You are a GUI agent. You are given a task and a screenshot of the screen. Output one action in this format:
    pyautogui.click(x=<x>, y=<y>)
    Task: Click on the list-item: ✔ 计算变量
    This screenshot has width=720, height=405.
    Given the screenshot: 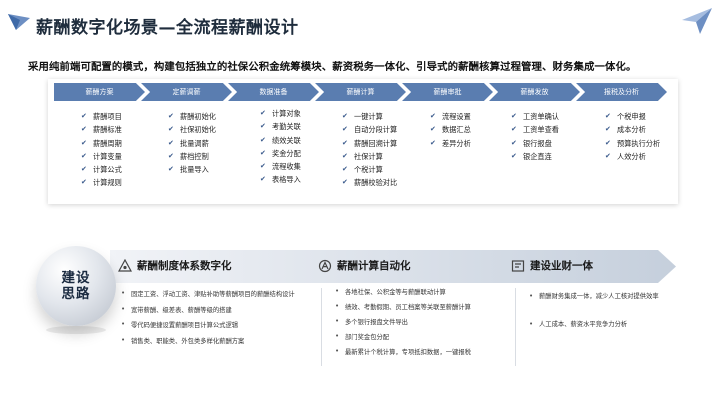 What is the action you would take?
    pyautogui.click(x=101, y=156)
    